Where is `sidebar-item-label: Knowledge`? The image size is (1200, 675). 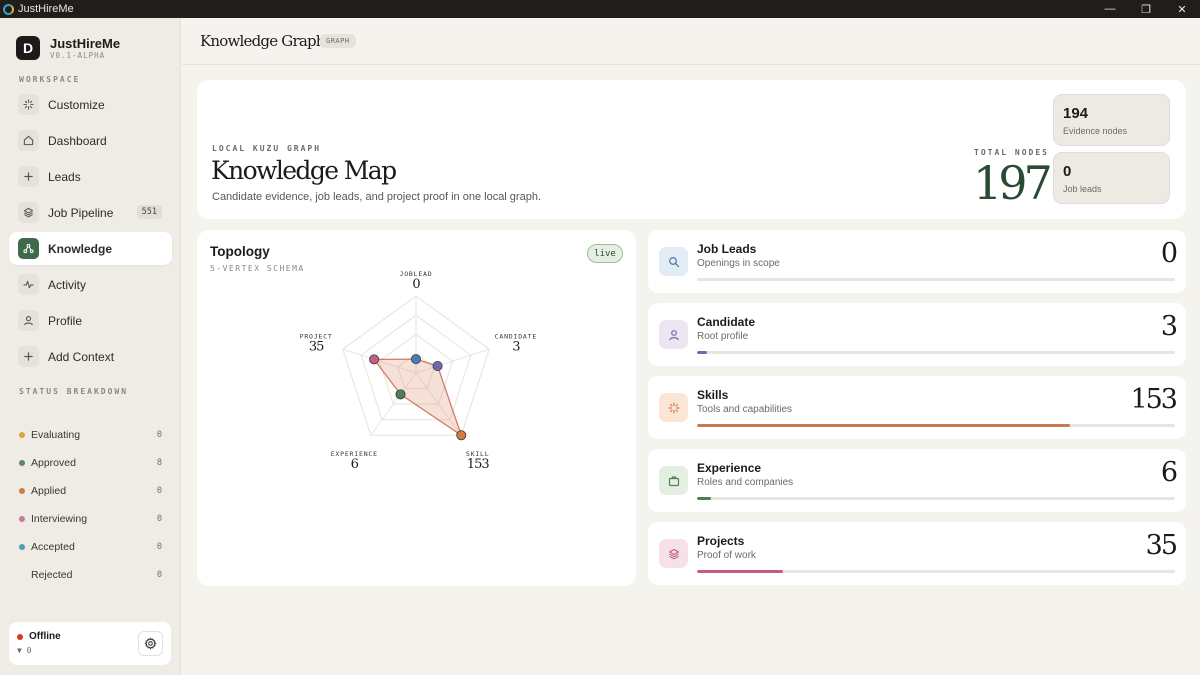 sidebar-item-label: Knowledge is located at coordinates (80, 248).